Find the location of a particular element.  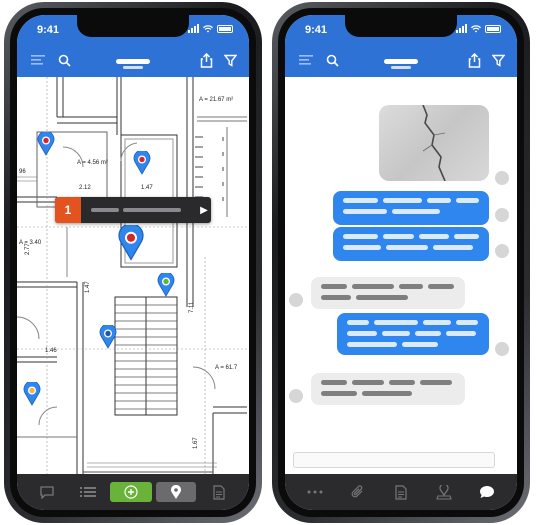

dimension-label: 1.67 is located at coordinates (196, 443).